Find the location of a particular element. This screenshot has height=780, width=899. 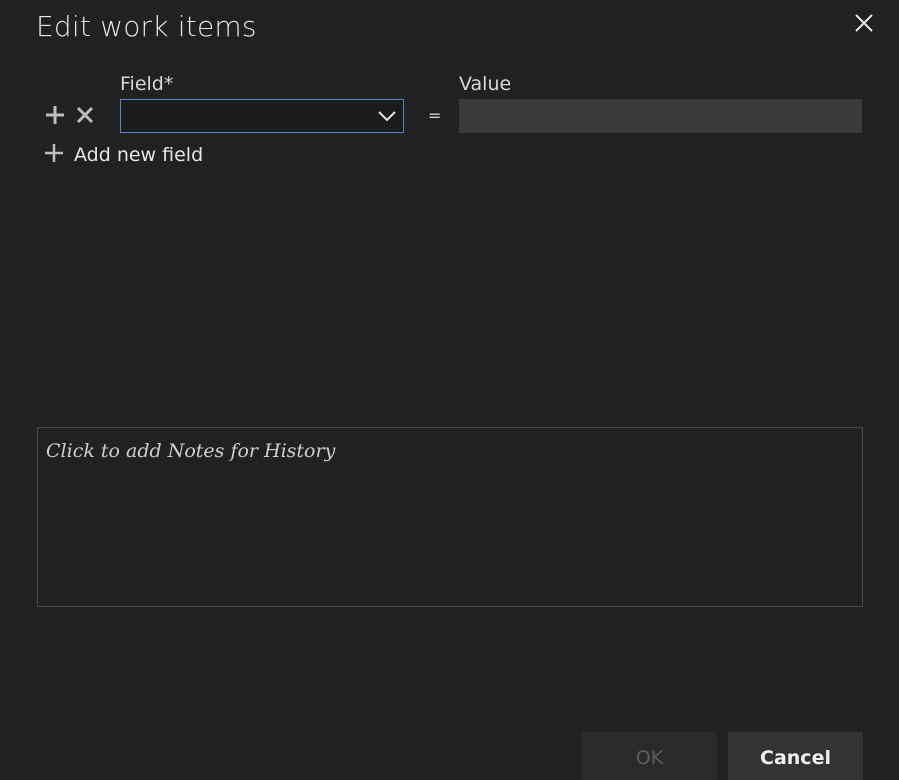

row-actions is located at coordinates (70, 115).